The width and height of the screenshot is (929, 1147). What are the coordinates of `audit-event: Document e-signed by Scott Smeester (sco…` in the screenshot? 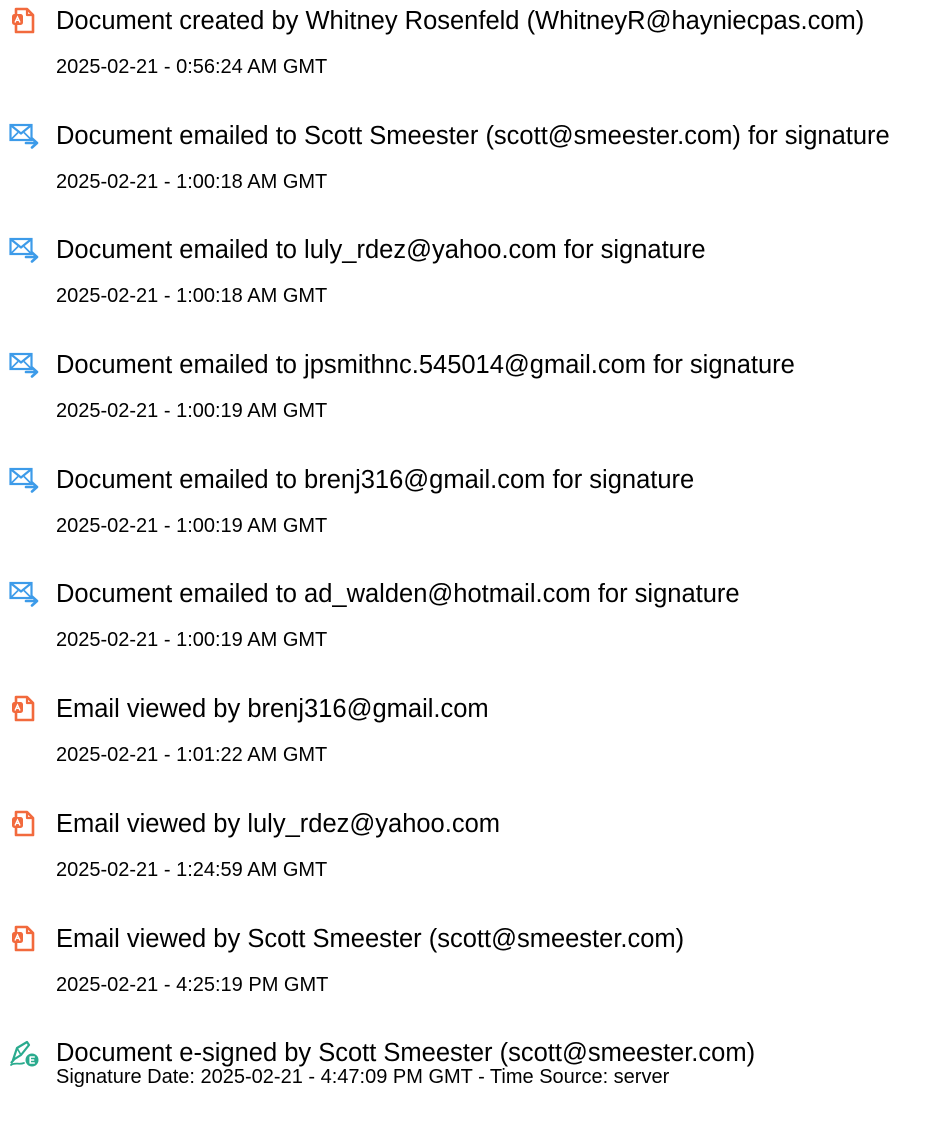 It's located at (464, 1089).